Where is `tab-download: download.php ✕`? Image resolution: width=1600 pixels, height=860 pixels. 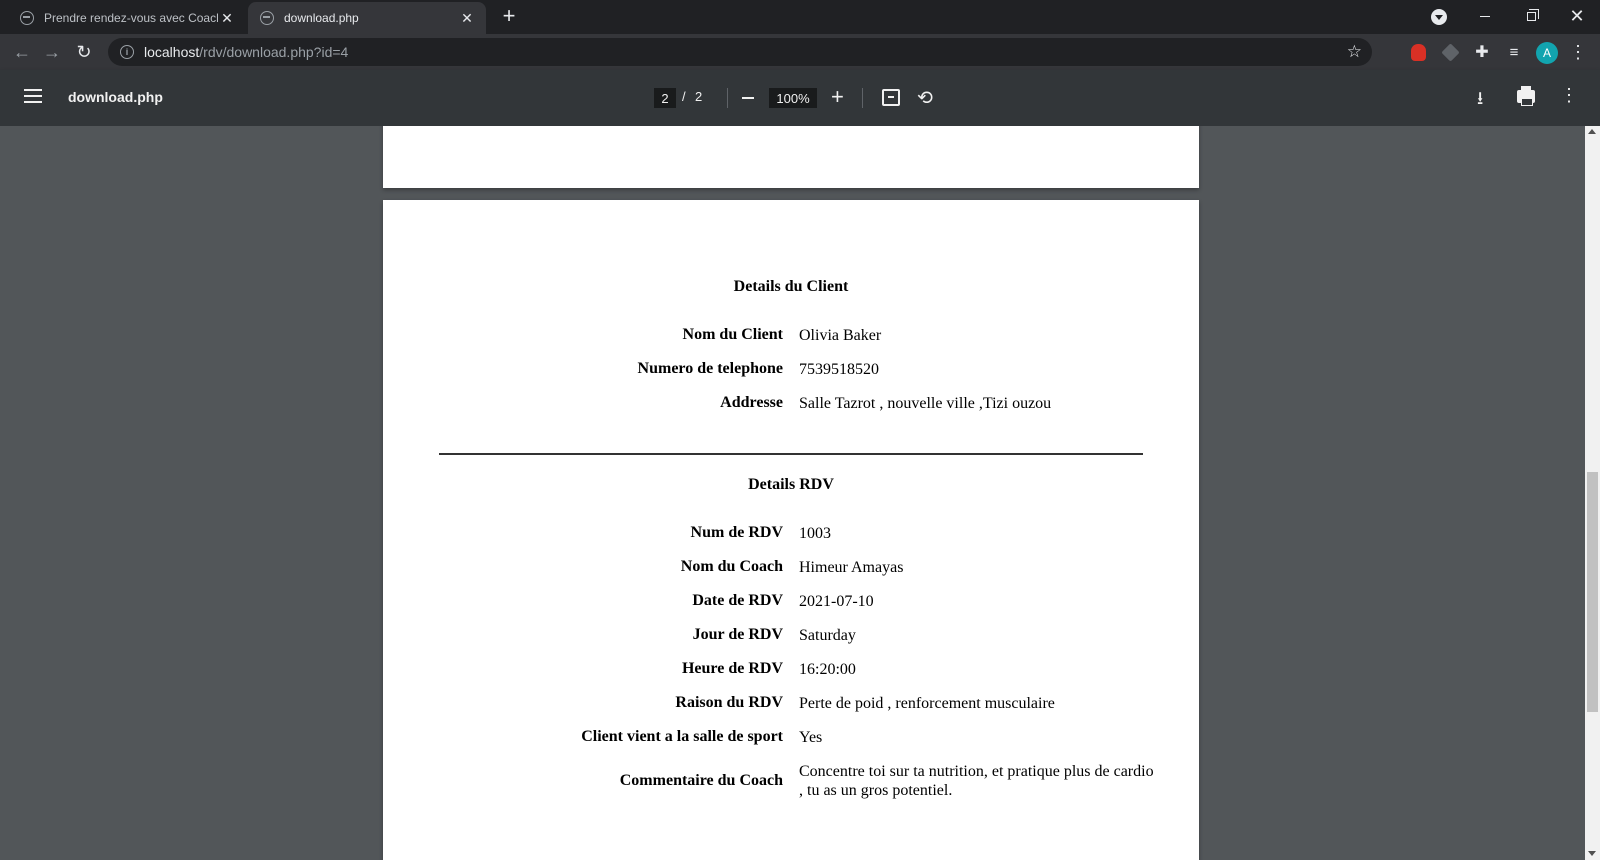 tab-download: download.php ✕ is located at coordinates (367, 18).